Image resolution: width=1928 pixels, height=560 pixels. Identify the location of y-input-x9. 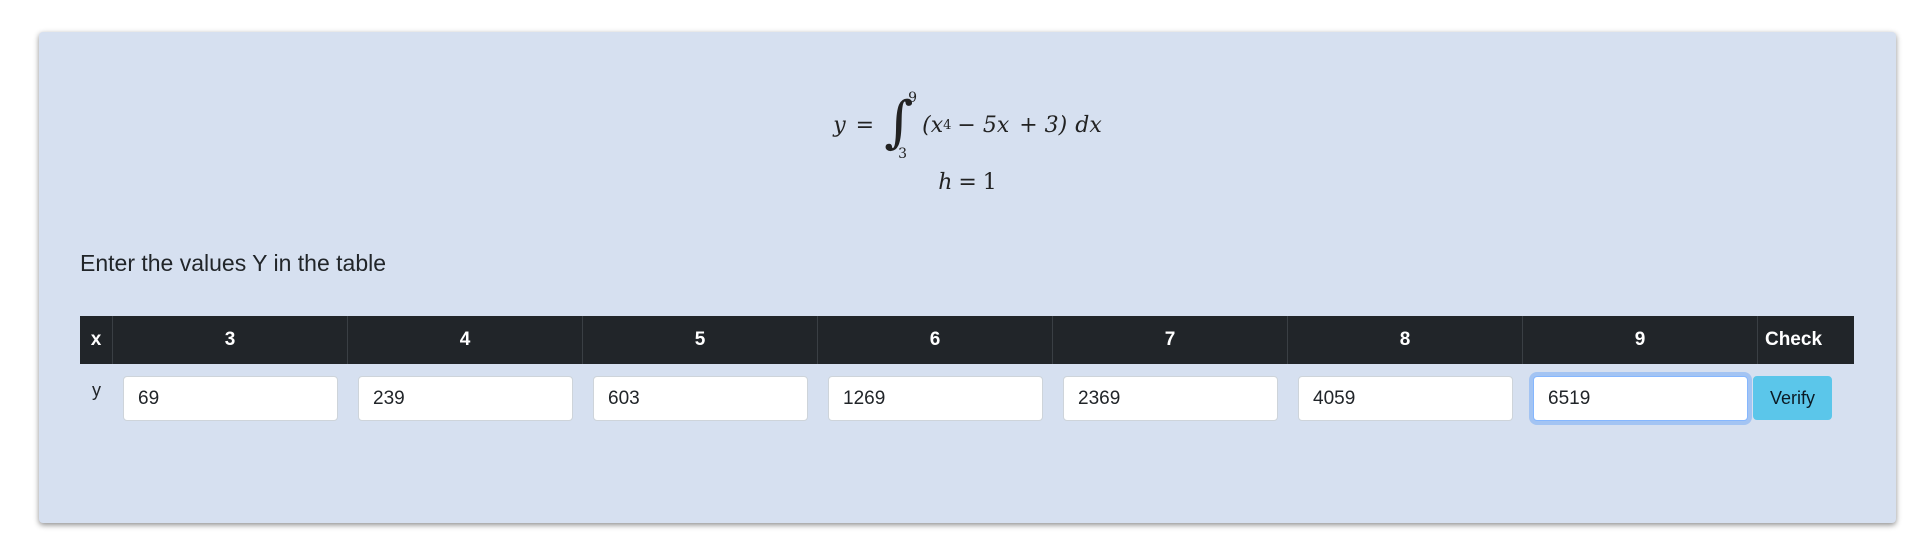
(1640, 398).